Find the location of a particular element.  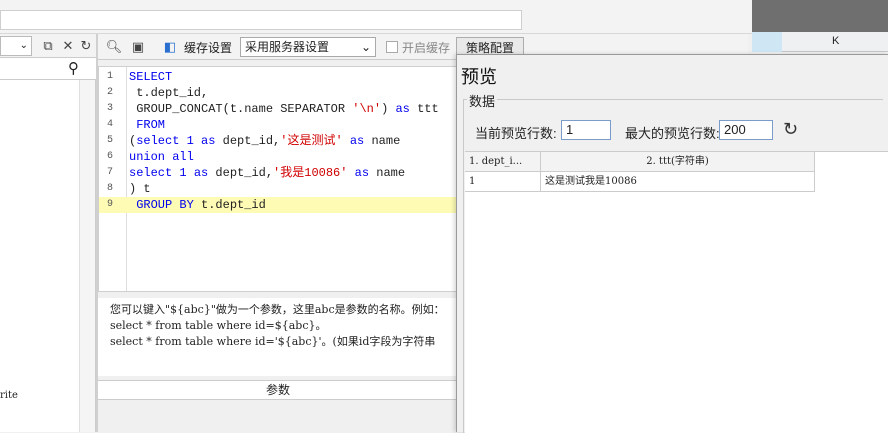

tip-line-1: 您可以键入"${abc}"做为一个参数，这里abc是参数的名称。例如： is located at coordinates (277, 309).